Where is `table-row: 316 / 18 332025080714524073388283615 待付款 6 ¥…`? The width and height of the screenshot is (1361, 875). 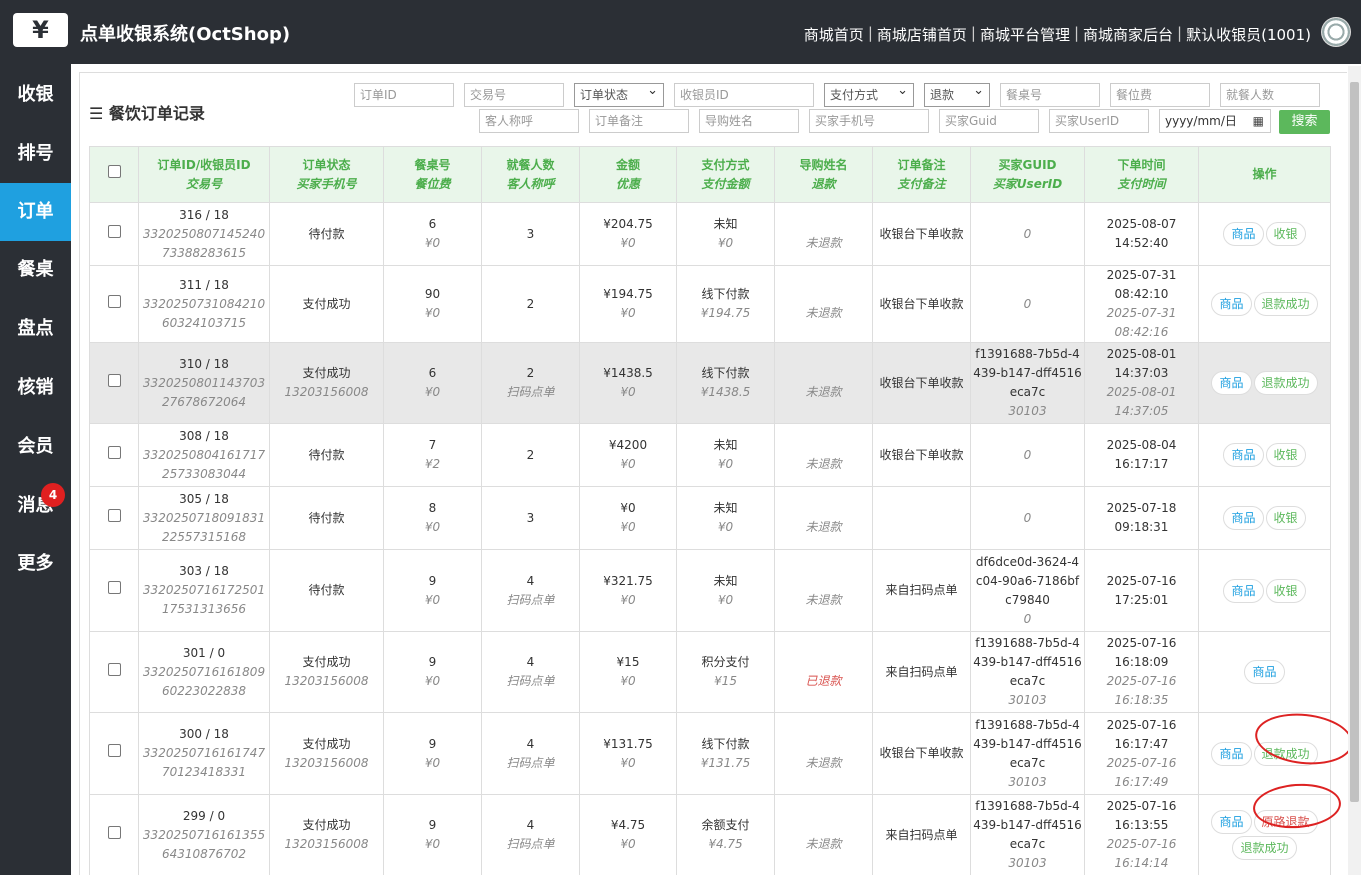 table-row: 316 / 18 332025080714524073388283615 待付款 6 ¥… is located at coordinates (710, 234).